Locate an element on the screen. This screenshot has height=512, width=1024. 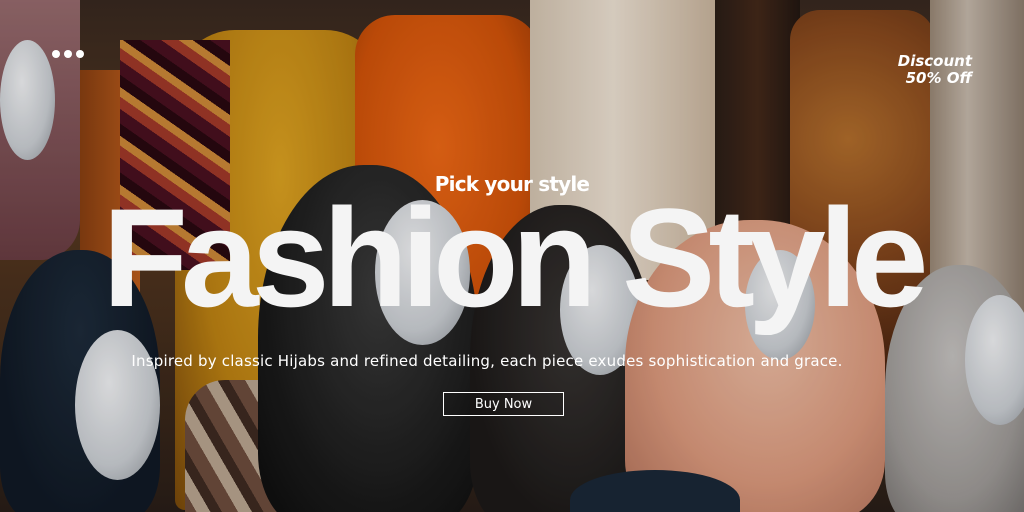
discount-badge: Discount 50% Off is located at coordinates (935, 70).